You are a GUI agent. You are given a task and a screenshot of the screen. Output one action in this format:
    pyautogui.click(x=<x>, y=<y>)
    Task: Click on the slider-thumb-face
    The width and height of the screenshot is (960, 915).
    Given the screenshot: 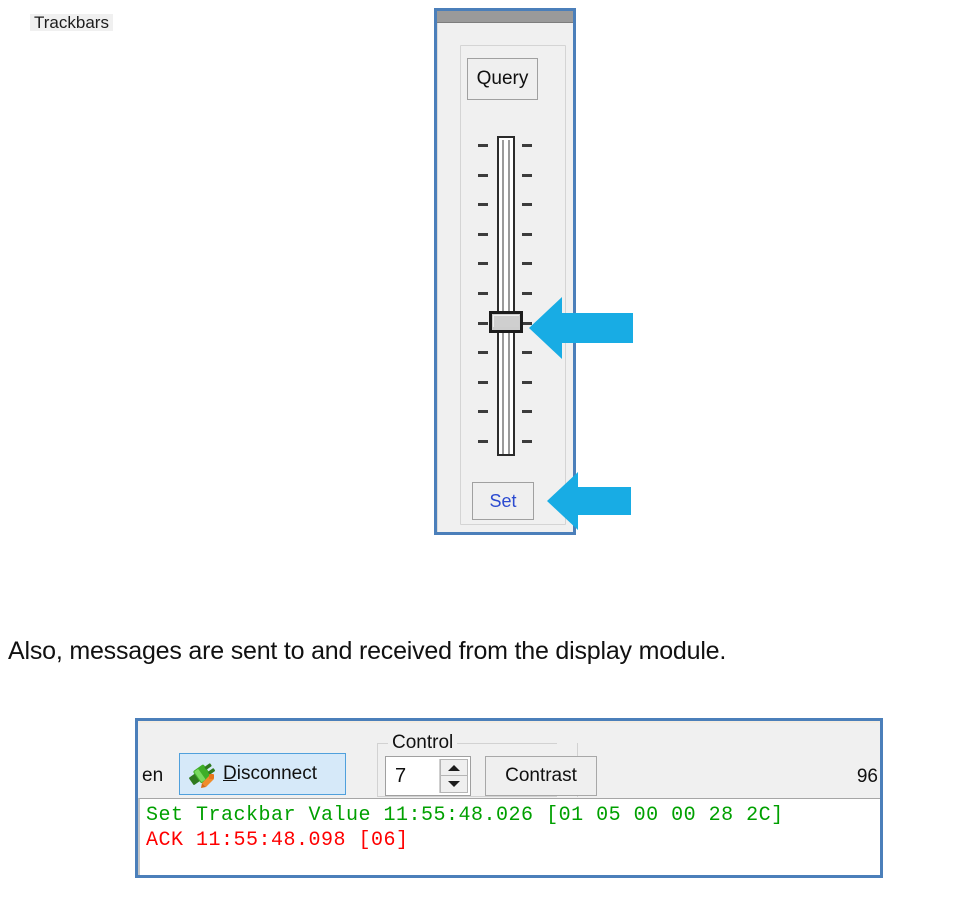 What is the action you would take?
    pyautogui.click(x=506, y=320)
    